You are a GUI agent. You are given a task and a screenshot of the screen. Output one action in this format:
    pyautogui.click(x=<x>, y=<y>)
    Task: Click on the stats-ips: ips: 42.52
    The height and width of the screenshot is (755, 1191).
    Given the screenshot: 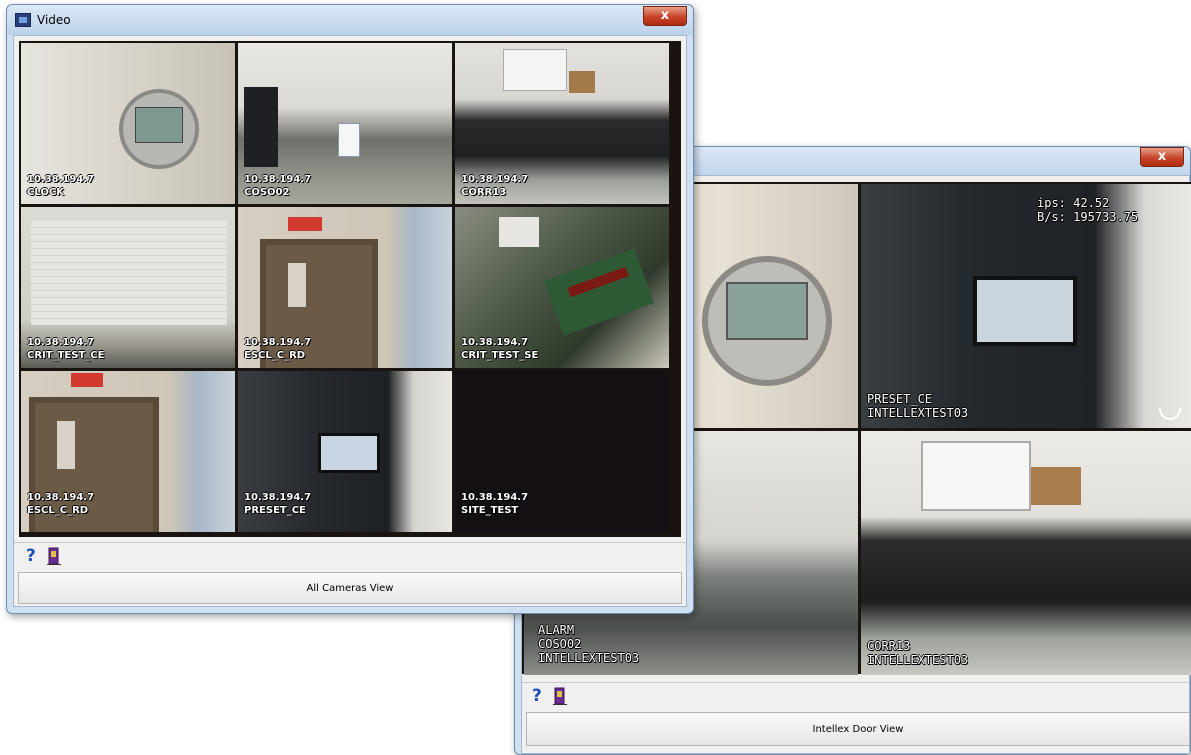 What is the action you would take?
    pyautogui.click(x=1073, y=203)
    